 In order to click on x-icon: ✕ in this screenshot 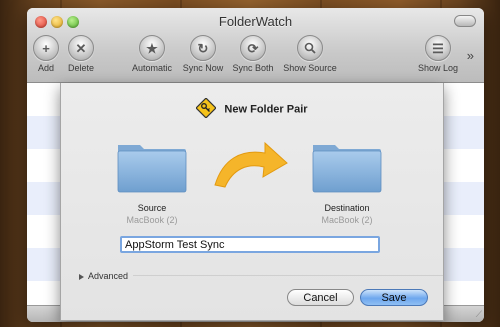, I will do `click(81, 48)`.